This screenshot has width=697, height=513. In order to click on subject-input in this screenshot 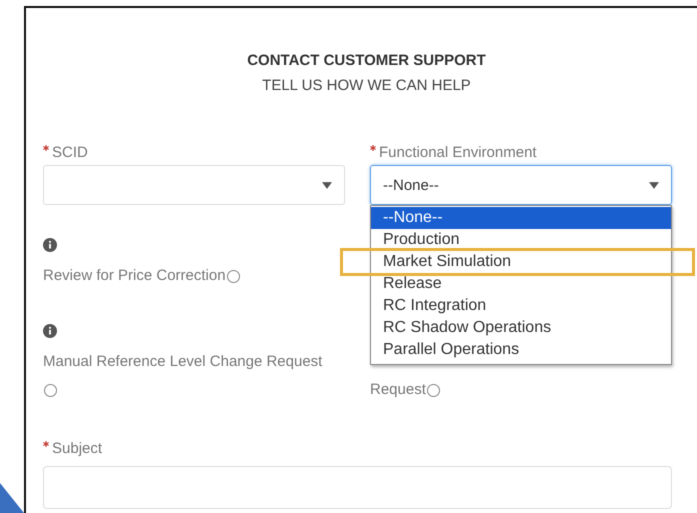, I will do `click(357, 487)`.